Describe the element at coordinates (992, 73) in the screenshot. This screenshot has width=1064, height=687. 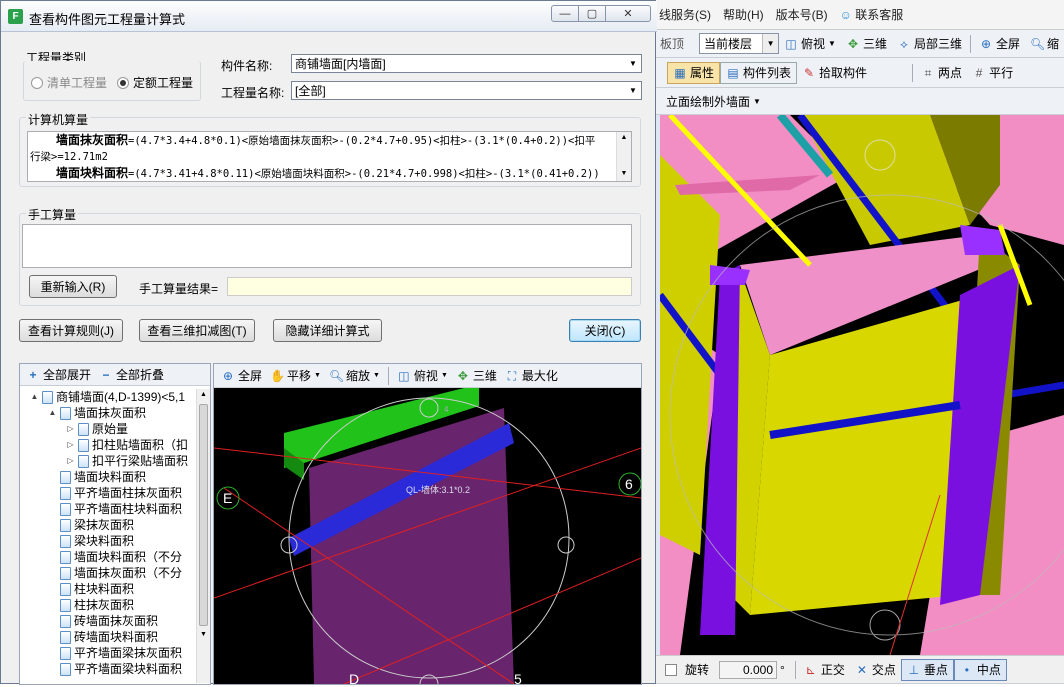
I see `parallel-button: # 平行` at that location.